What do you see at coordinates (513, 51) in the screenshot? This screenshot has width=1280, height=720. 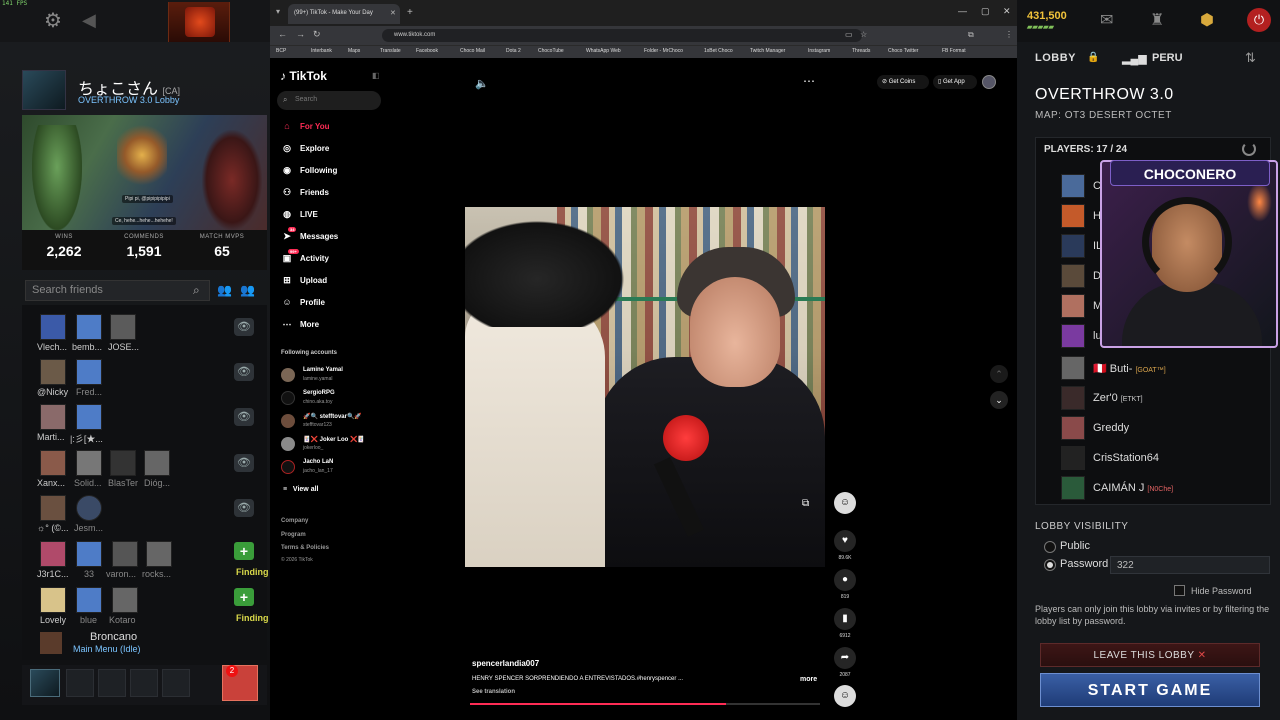 I see `bookmark: Dota 2` at bounding box center [513, 51].